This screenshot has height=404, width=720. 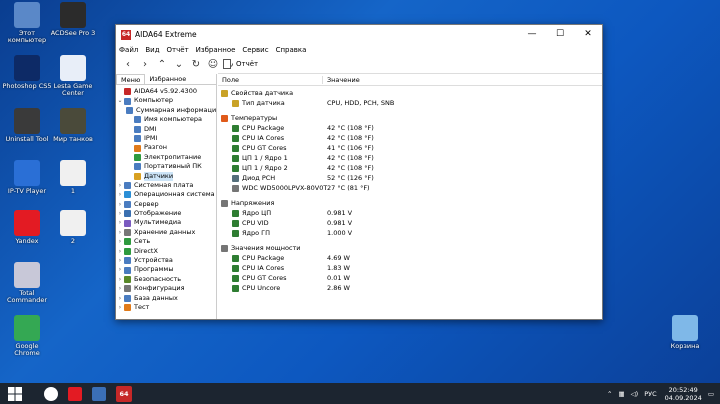 What do you see at coordinates (166, 241) in the screenshot?
I see `tree-node-section: › Сеть` at bounding box center [166, 241].